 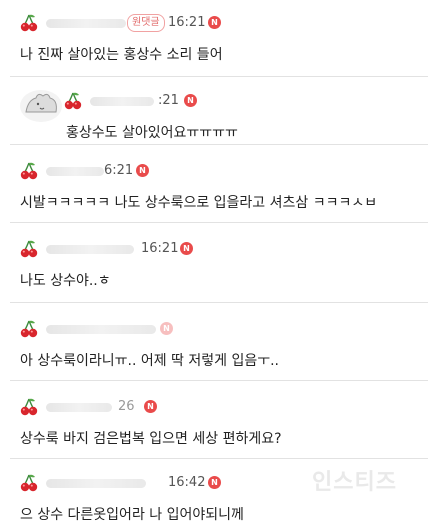 I want to click on comment-6: 26 N 상수룩 바지 검은법복 입으면 세상 편하게요?, so click(x=219, y=418).